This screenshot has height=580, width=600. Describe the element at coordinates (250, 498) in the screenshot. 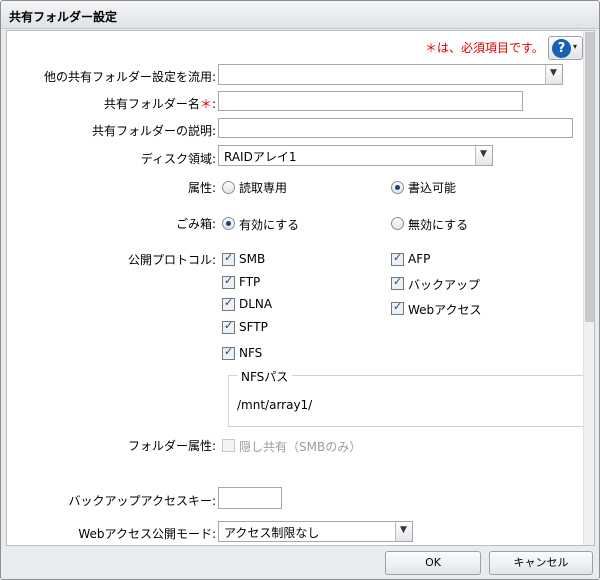

I see `backup-access-key-input` at that location.